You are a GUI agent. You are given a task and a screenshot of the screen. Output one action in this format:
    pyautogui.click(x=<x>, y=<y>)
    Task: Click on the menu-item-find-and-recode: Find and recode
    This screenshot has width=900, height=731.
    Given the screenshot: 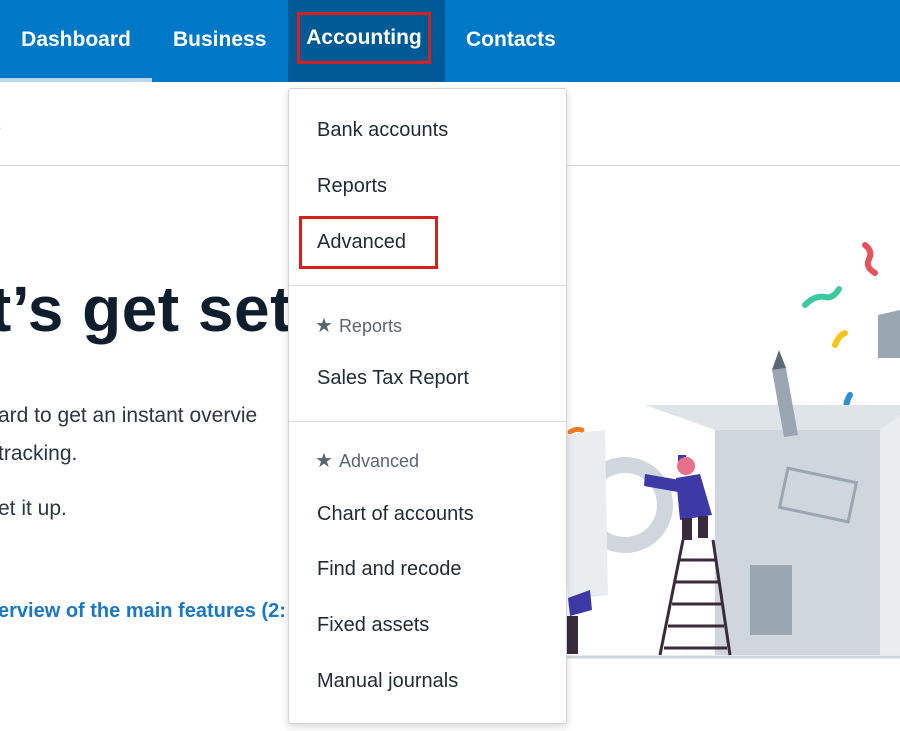 What is the action you would take?
    pyautogui.click(x=389, y=569)
    